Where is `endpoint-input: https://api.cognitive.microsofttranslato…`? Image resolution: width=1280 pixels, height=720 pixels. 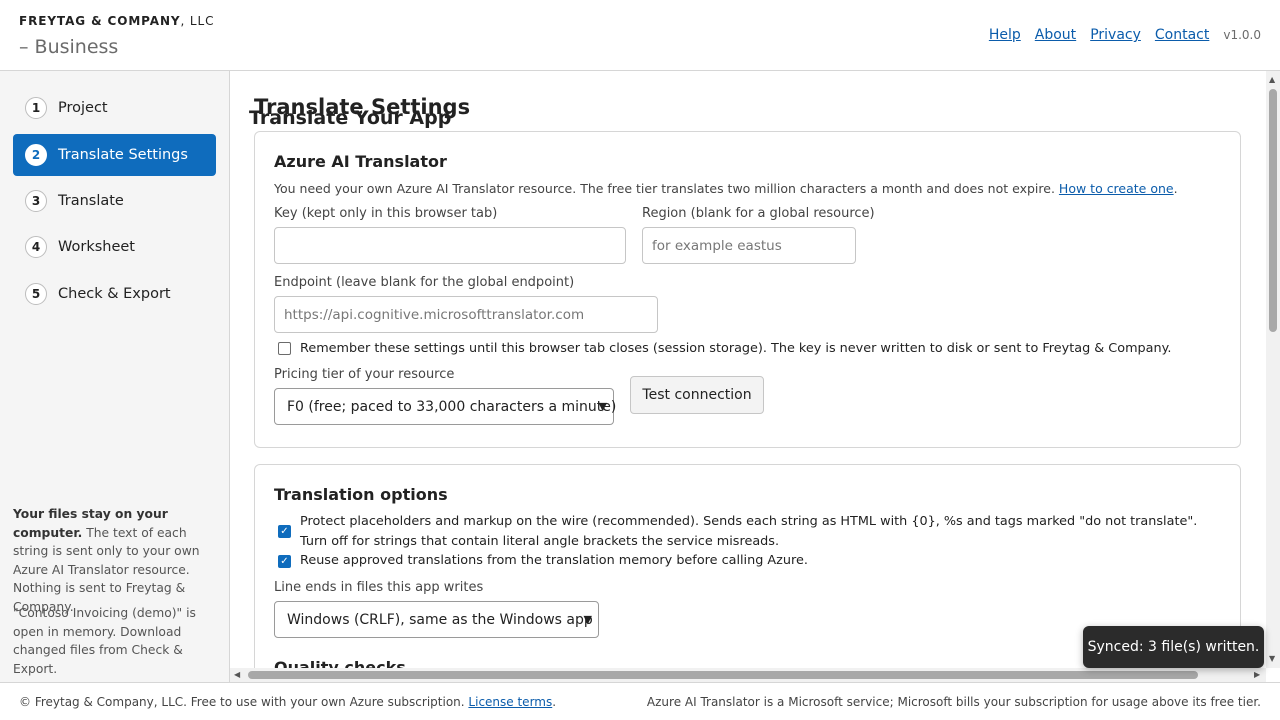
endpoint-input: https://api.cognitive.microsofttranslato… is located at coordinates (466, 314).